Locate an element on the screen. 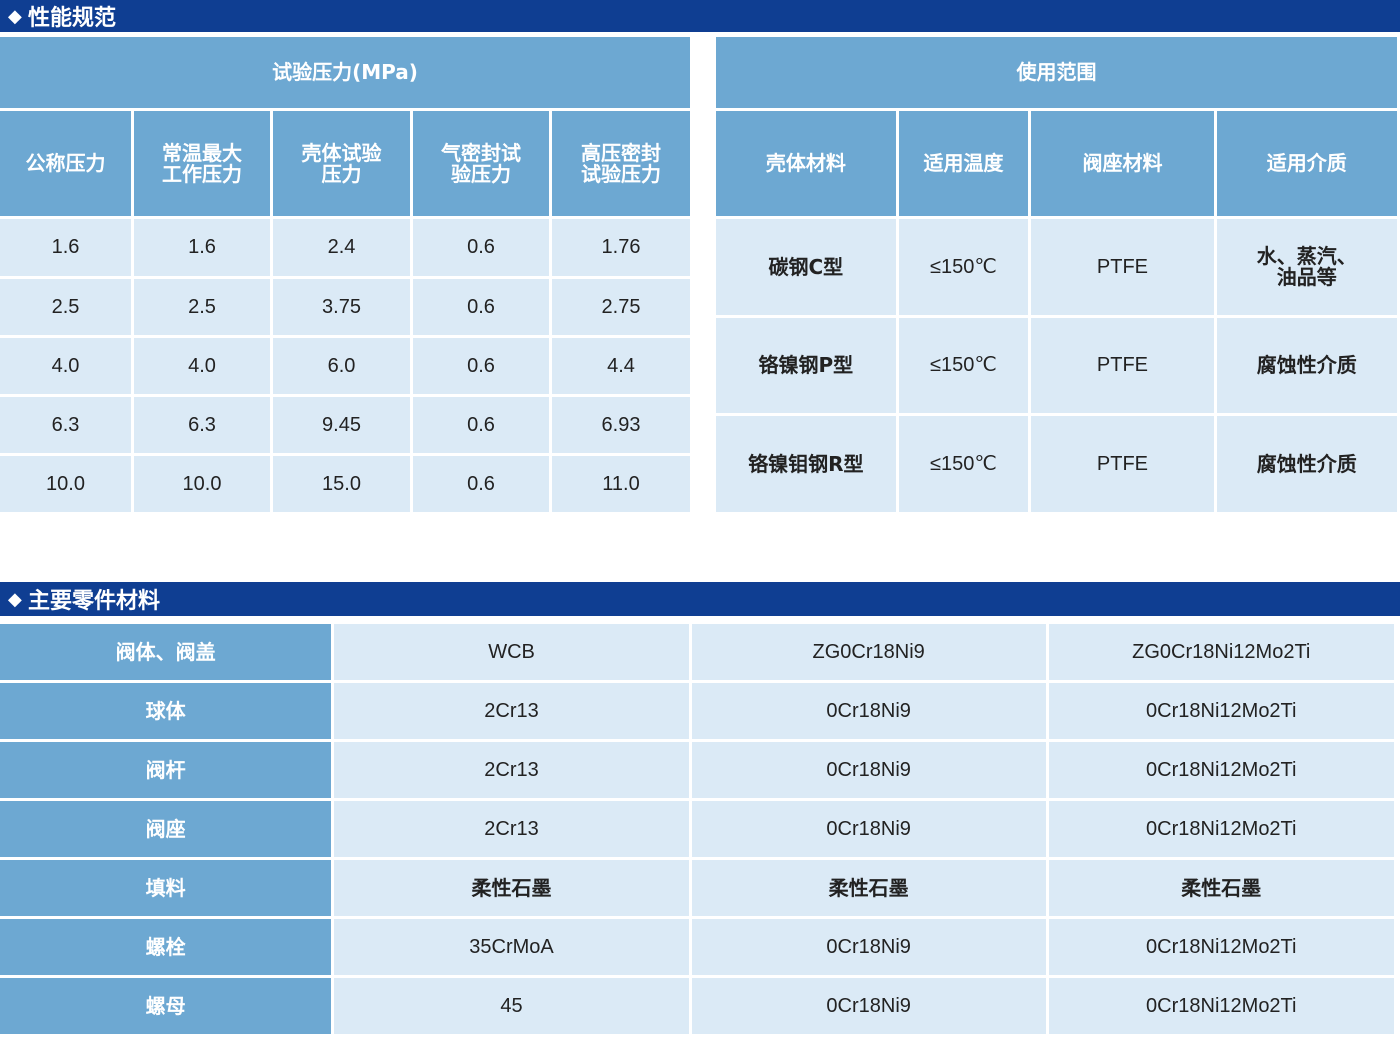  header-temperature: 适用温度 is located at coordinates (963, 163).